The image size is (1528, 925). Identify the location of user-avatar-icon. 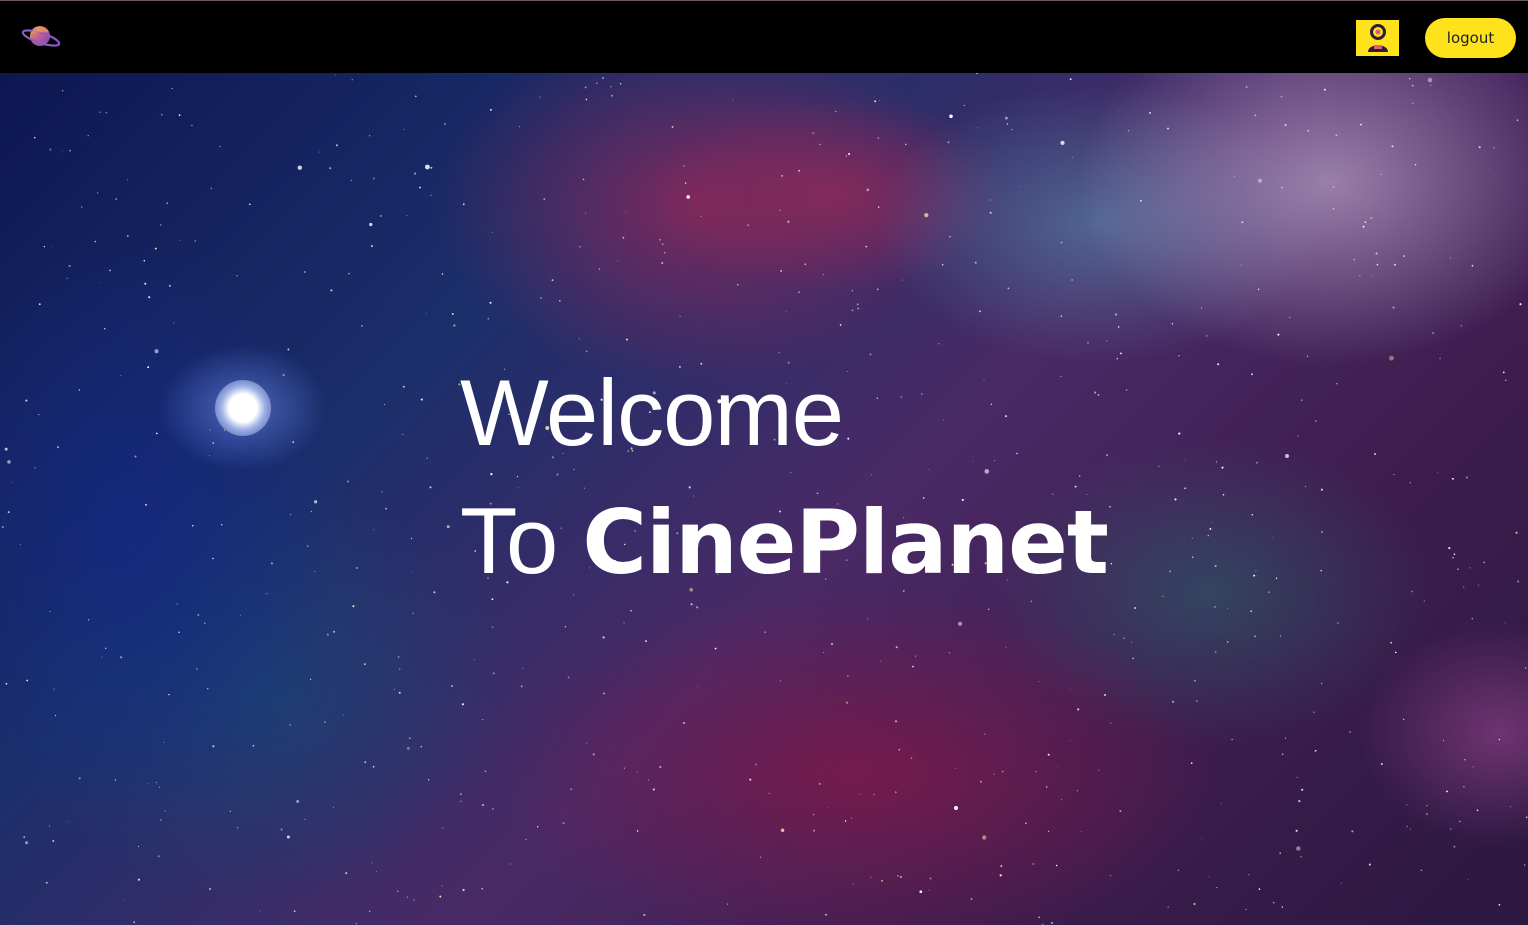
(1377, 38).